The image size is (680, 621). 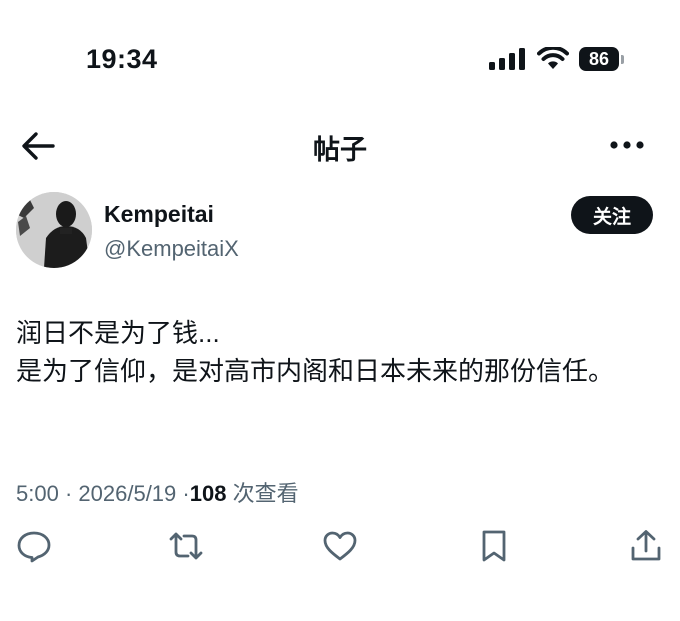 I want to click on post-date: 2026/5/19, so click(x=127, y=493).